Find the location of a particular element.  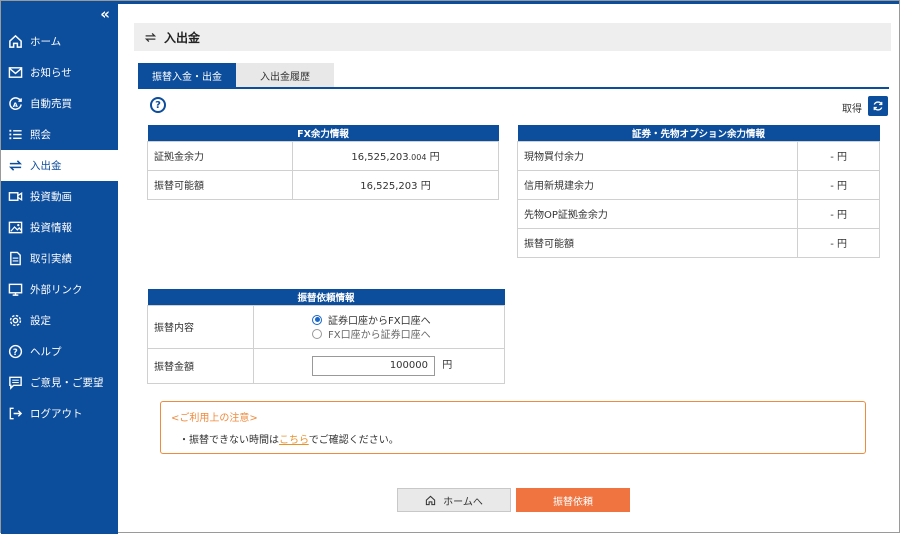

image-icon is located at coordinates (15, 228).